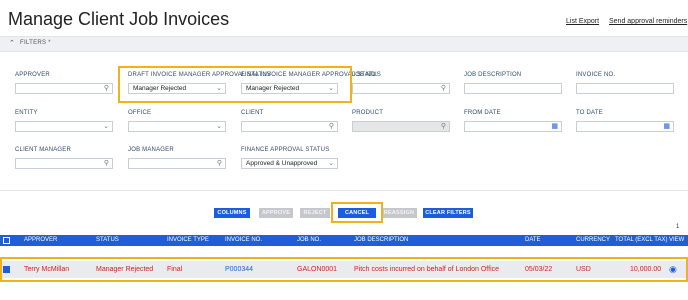  I want to click on approver-search-input: ⚲, so click(64, 88).